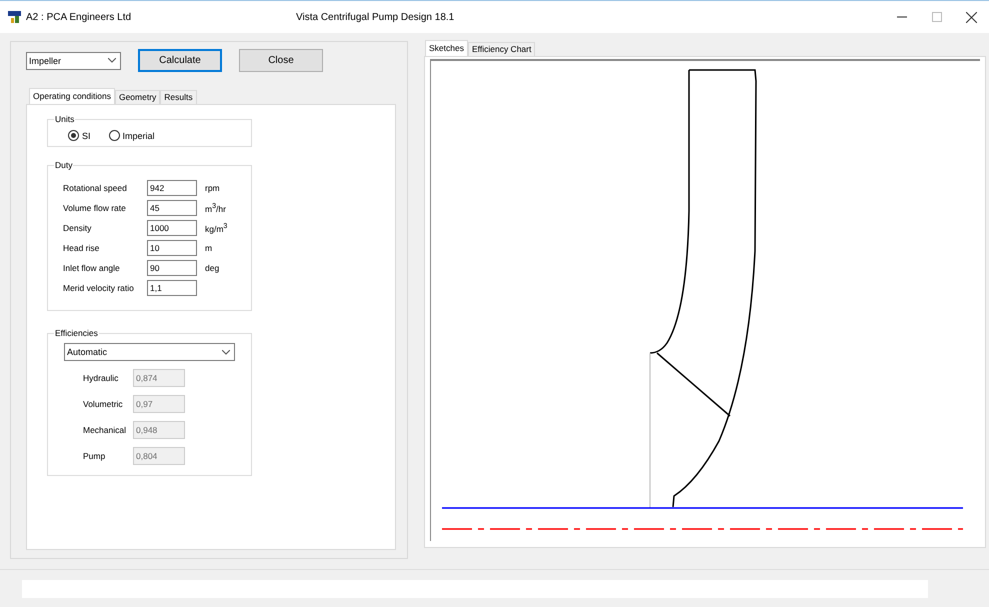  I want to click on tab: Geometry, so click(137, 97).